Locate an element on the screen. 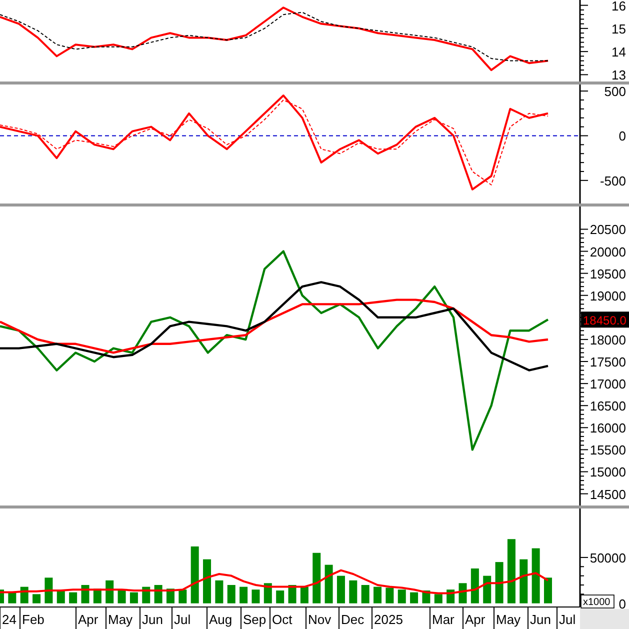  axis-label: Sep is located at coordinates (254, 619).